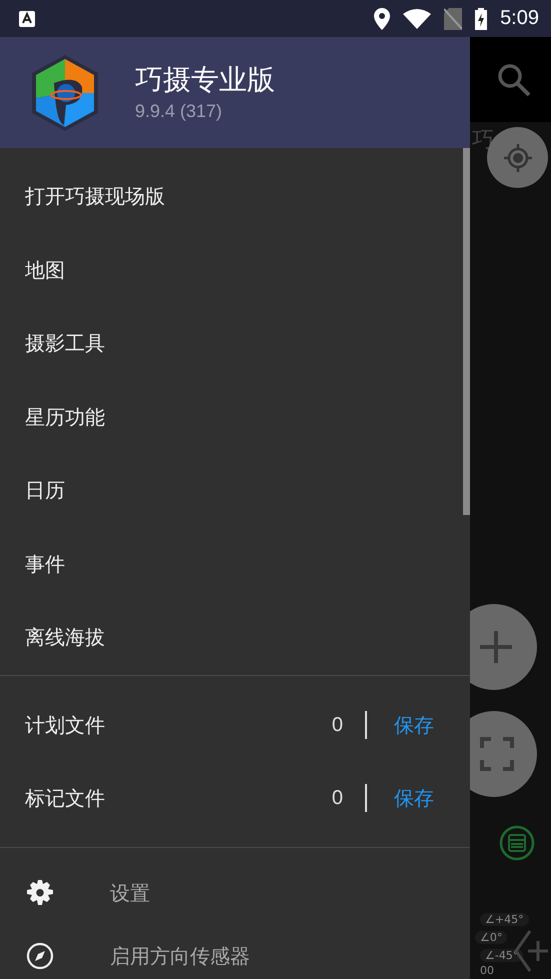  What do you see at coordinates (27, 18) in the screenshot?
I see `accessibility-icon` at bounding box center [27, 18].